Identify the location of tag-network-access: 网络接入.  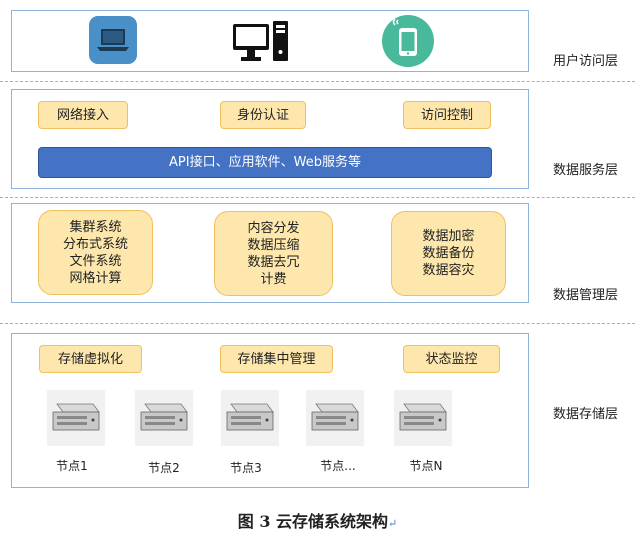
(83, 115).